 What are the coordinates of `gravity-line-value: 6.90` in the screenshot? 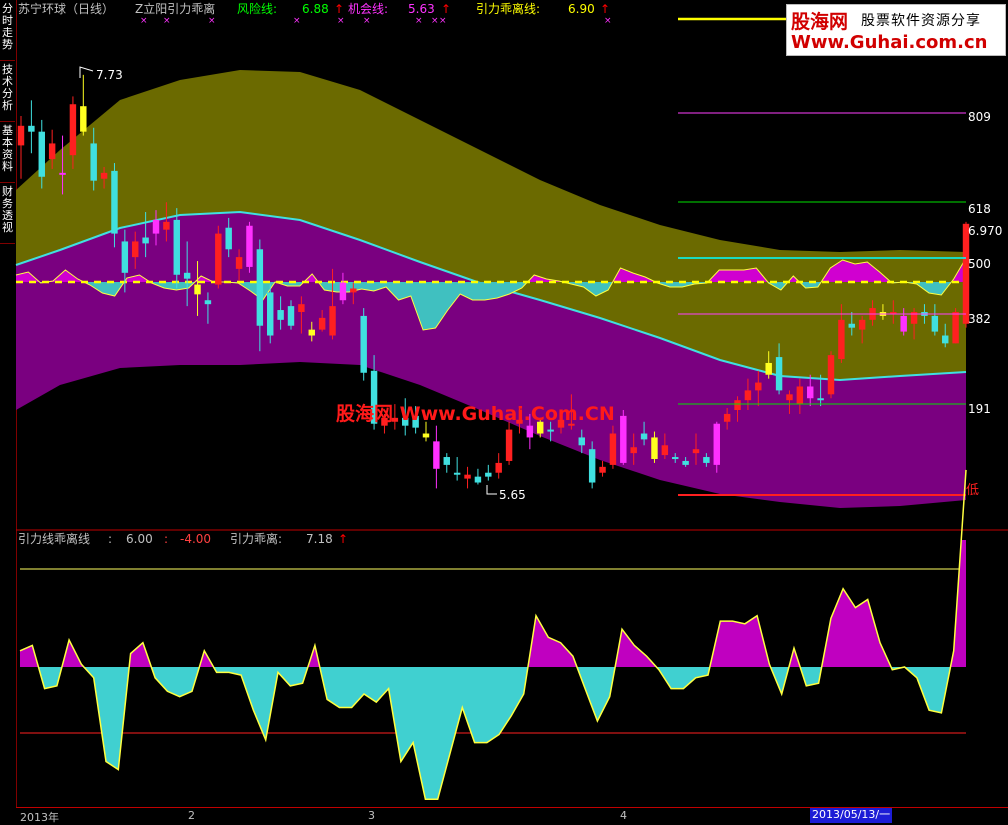 It's located at (581, 9).